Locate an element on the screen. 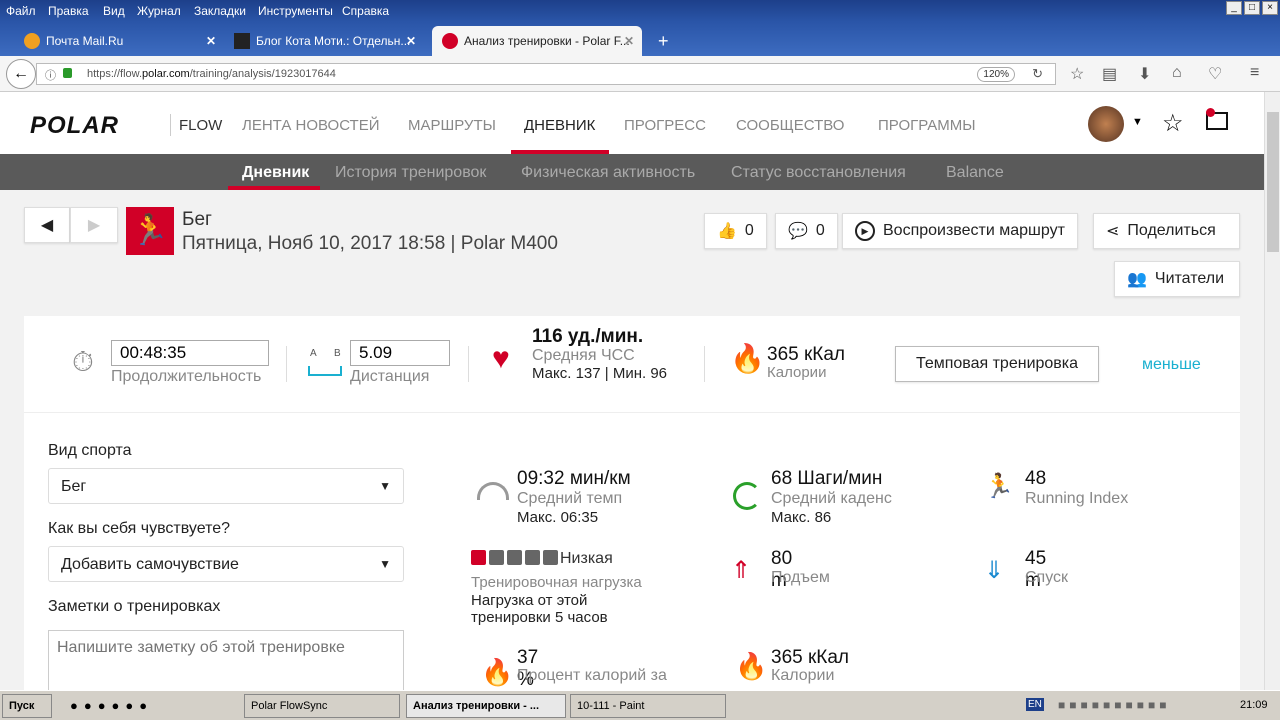 The image size is (1280, 720). subnav-history: История тренировок is located at coordinates (410, 173).